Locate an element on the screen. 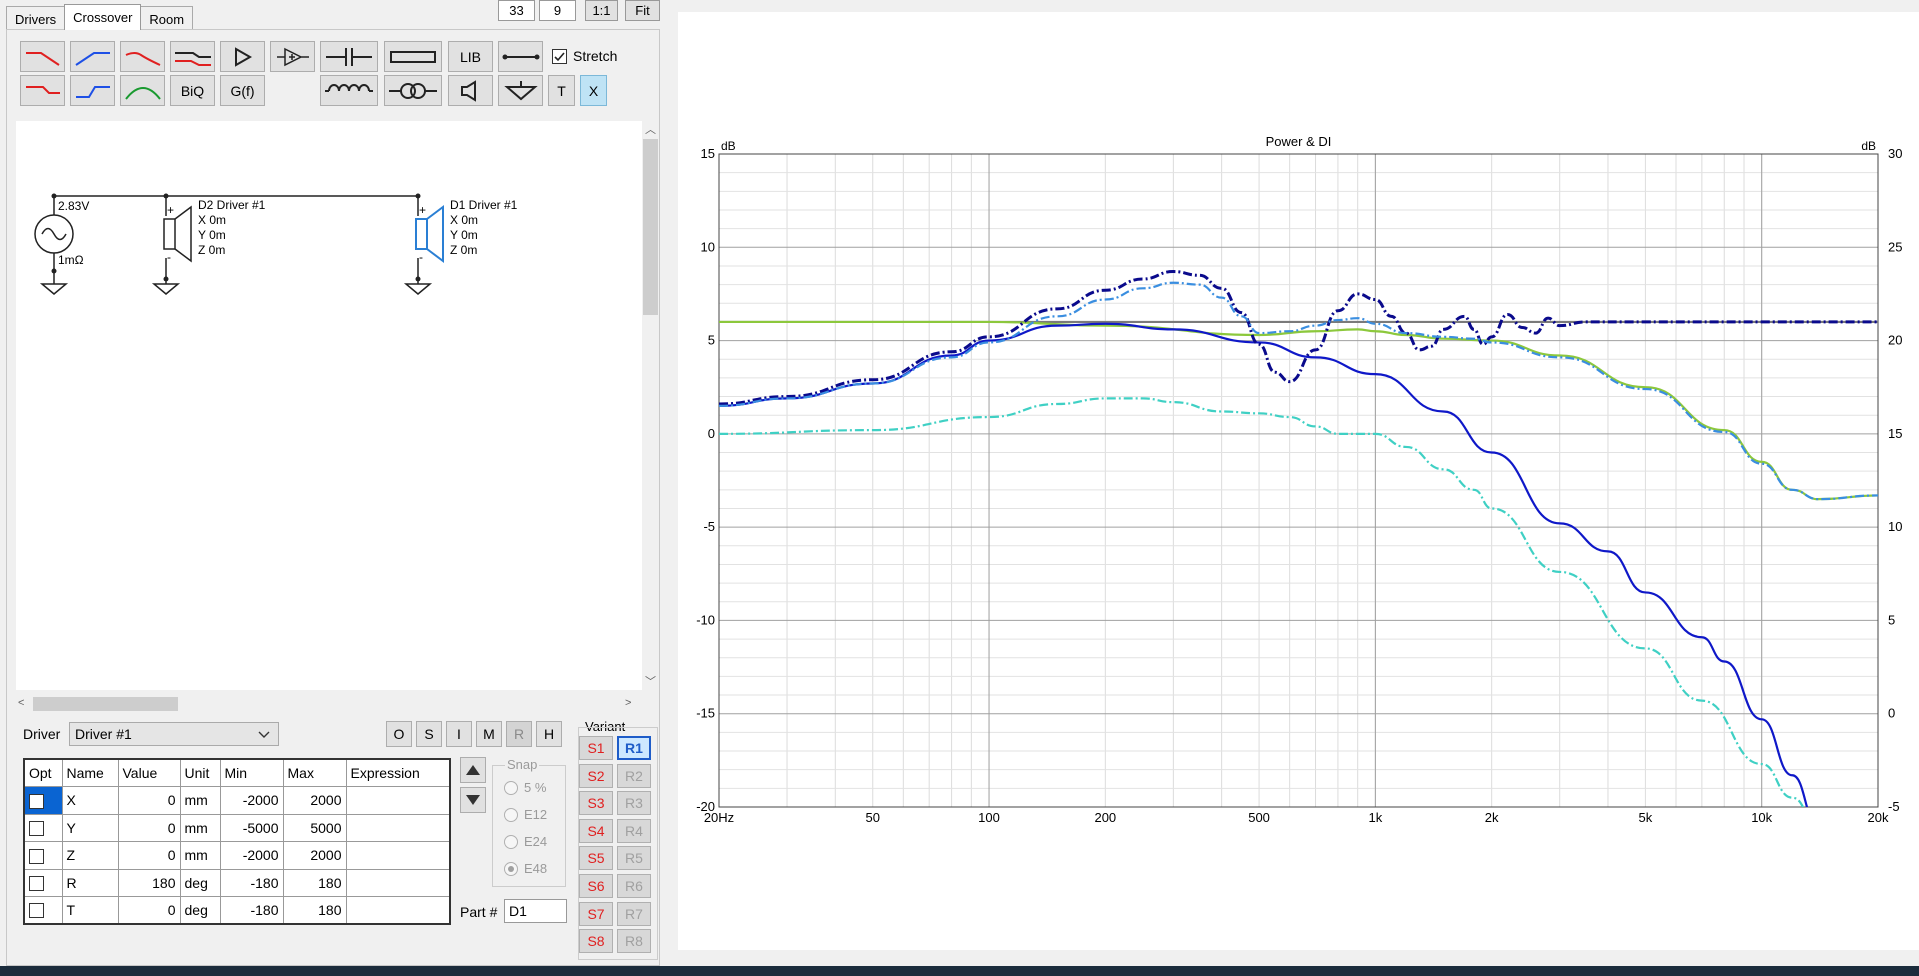 This screenshot has width=1919, height=976. buffer-icon is located at coordinates (242, 56).